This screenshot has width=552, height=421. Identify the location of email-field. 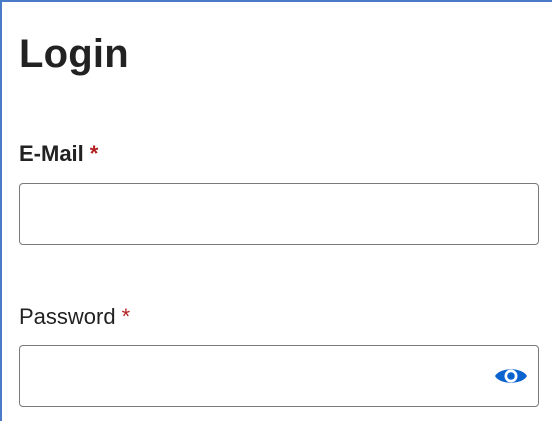
(279, 214).